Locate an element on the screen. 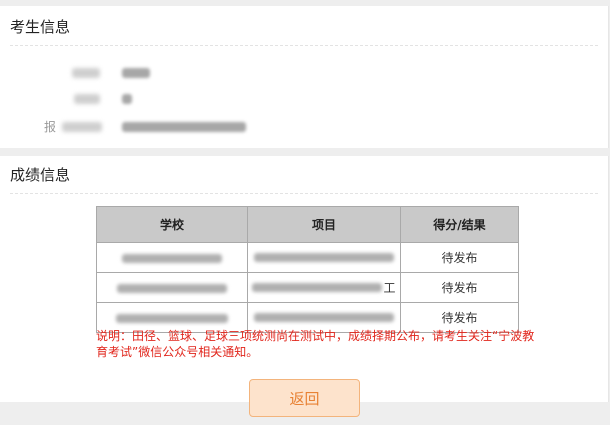 Image resolution: width=610 pixels, height=425 pixels. info-row-gender is located at coordinates (304, 99).